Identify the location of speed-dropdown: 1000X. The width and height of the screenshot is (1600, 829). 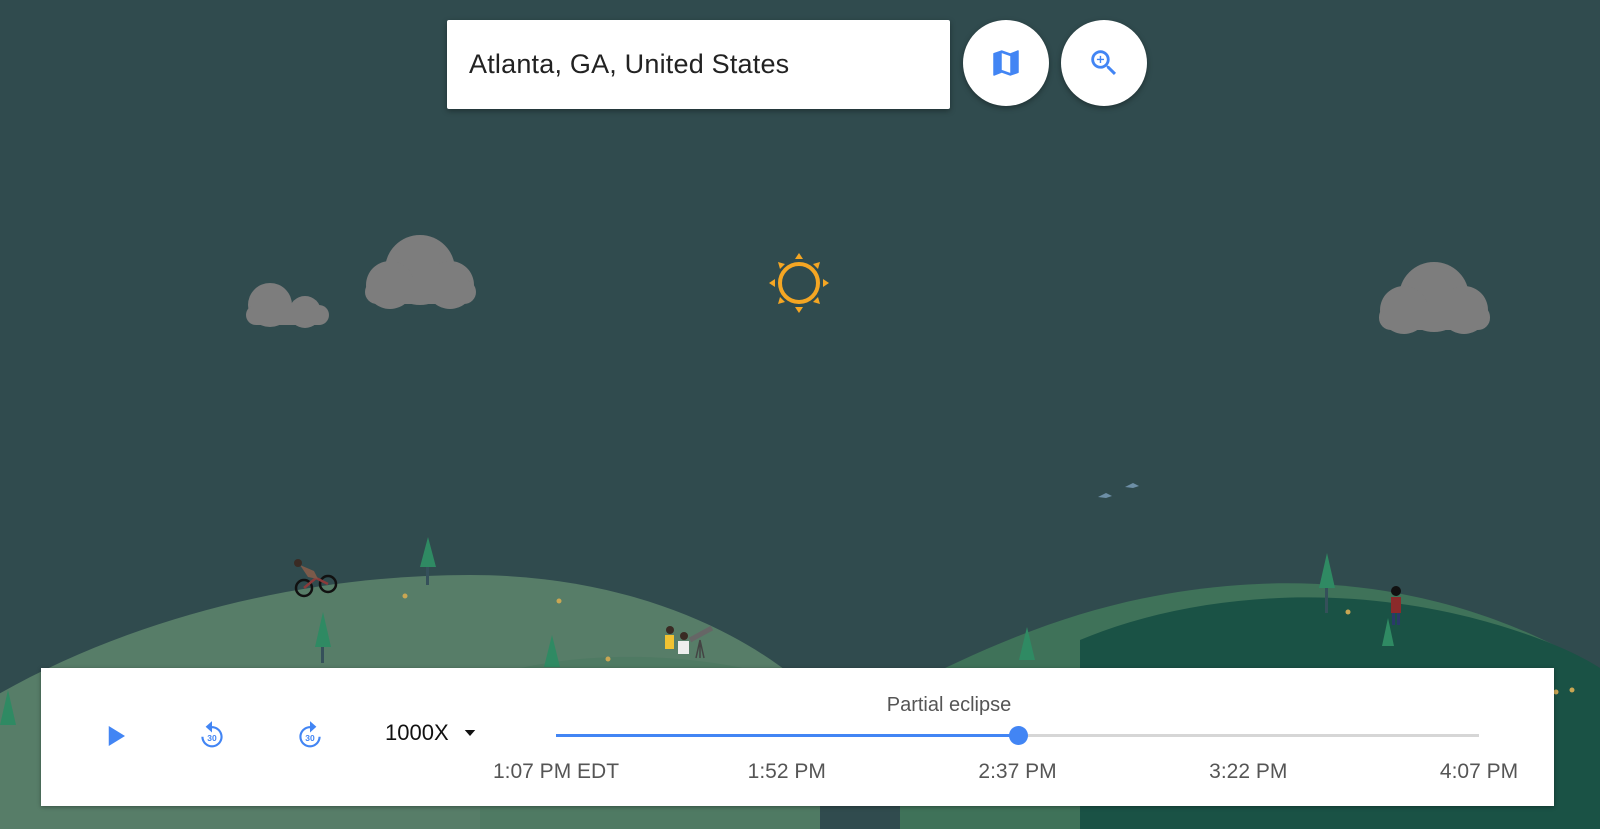
(432, 733).